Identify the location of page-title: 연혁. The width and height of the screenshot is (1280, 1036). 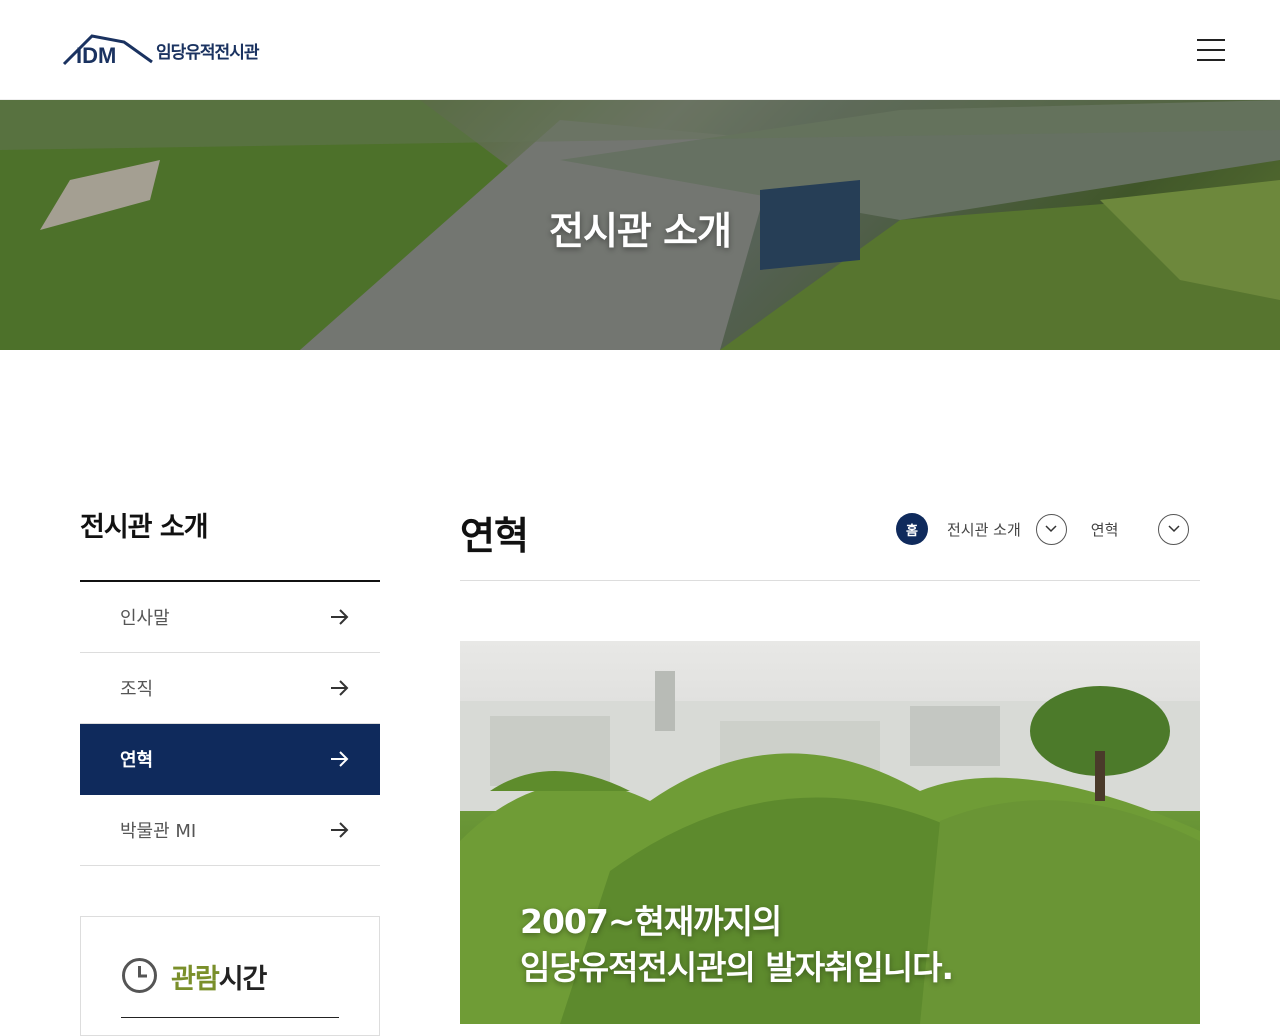
(494, 536).